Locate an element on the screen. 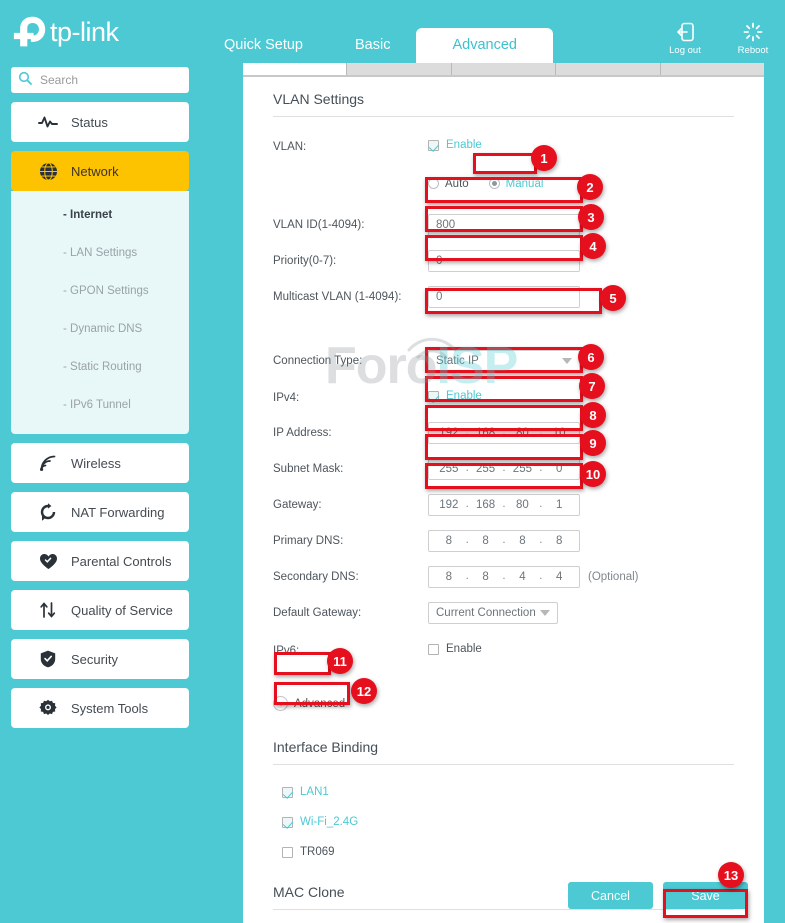  mask-octet-3: 255 is located at coordinates (523, 469).